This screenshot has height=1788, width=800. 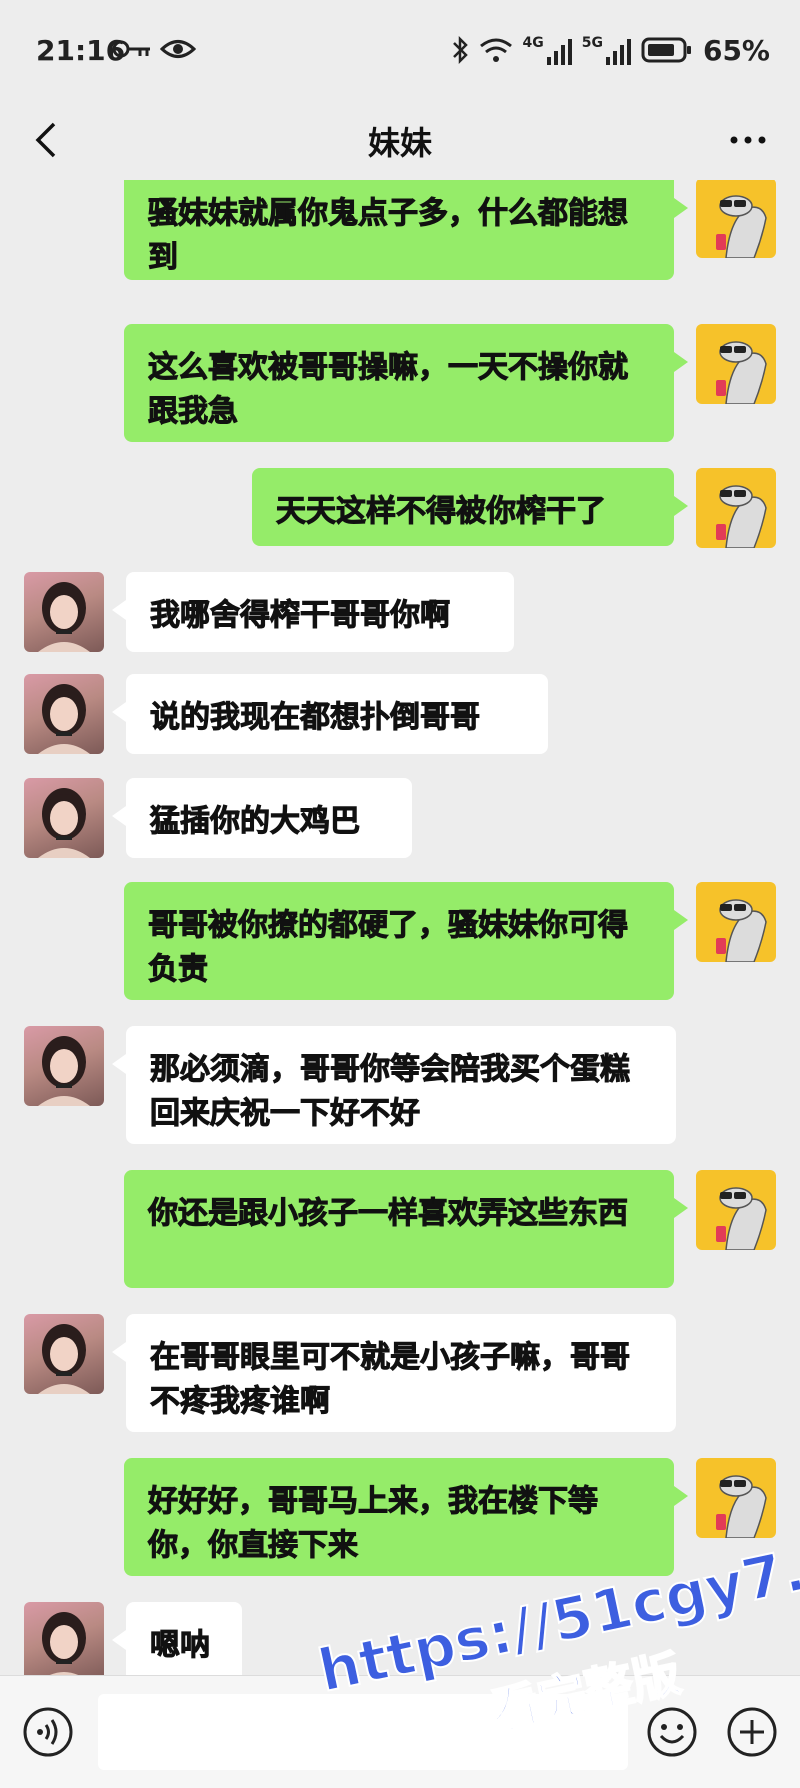 What do you see at coordinates (592, 43) in the screenshot?
I see `network-5g-label: 5G` at bounding box center [592, 43].